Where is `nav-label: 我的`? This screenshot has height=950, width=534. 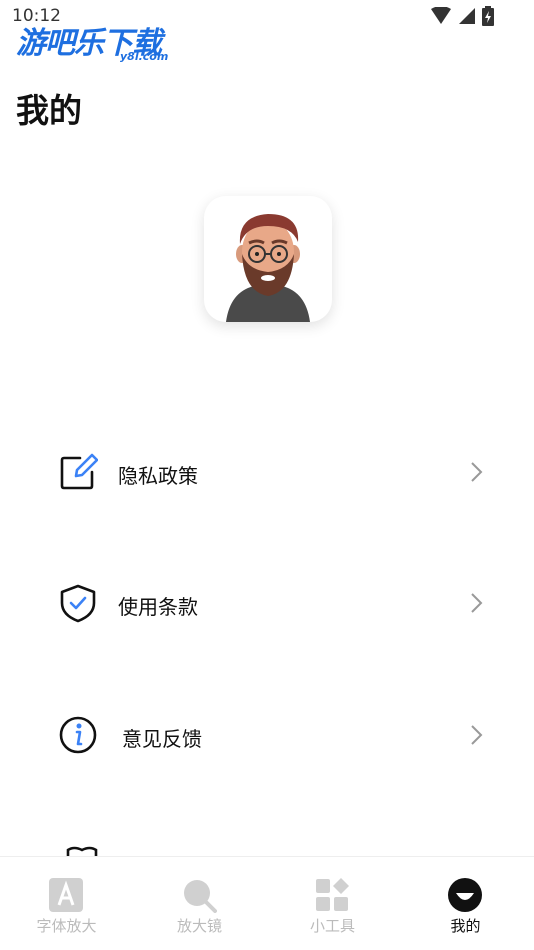 nav-label: 我的 is located at coordinates (465, 926).